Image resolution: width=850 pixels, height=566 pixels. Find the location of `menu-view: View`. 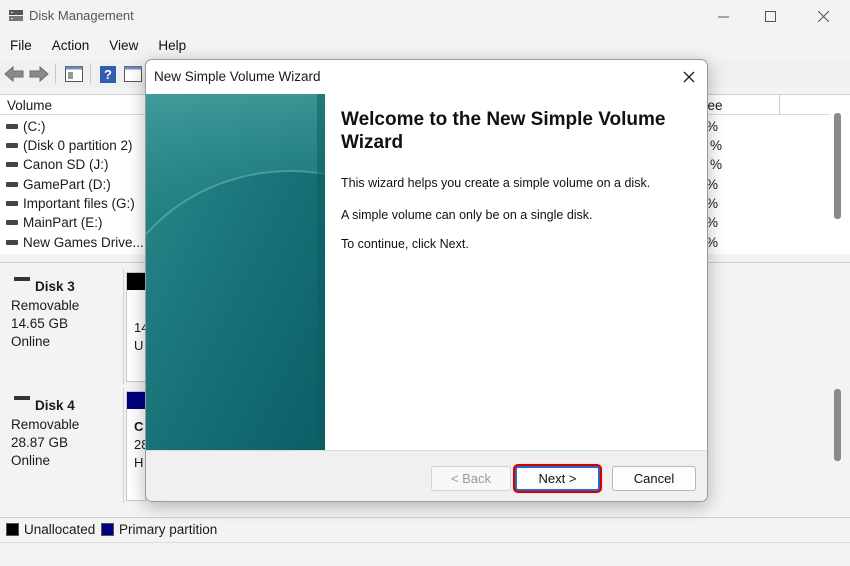

menu-view: View is located at coordinates (123, 46).